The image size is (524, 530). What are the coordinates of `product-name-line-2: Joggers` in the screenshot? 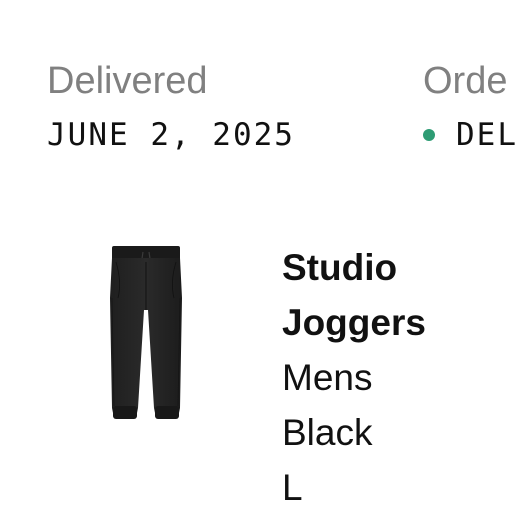 It's located at (354, 322).